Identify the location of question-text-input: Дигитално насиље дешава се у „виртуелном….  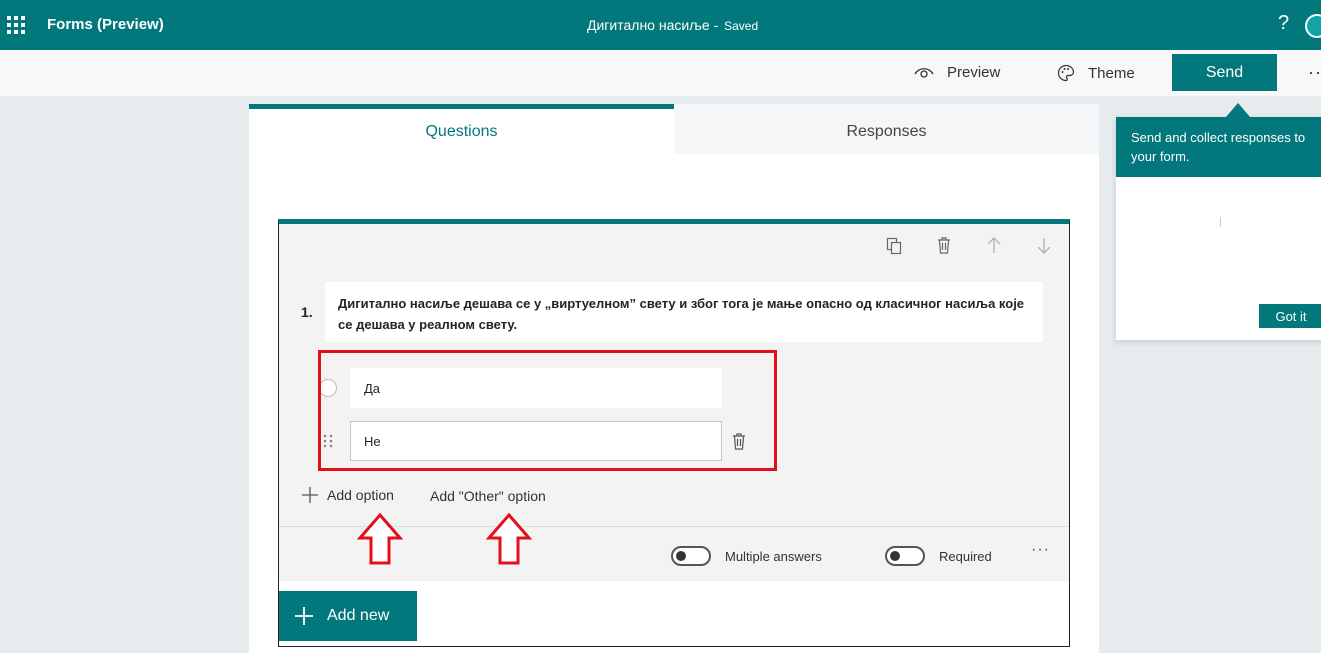
(684, 312).